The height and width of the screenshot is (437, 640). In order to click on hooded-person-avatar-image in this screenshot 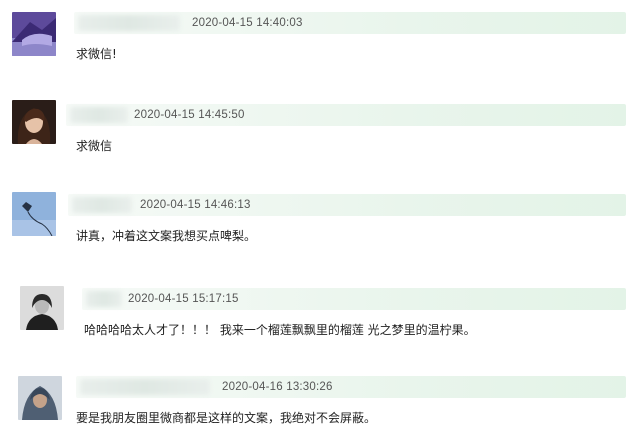, I will do `click(40, 398)`.